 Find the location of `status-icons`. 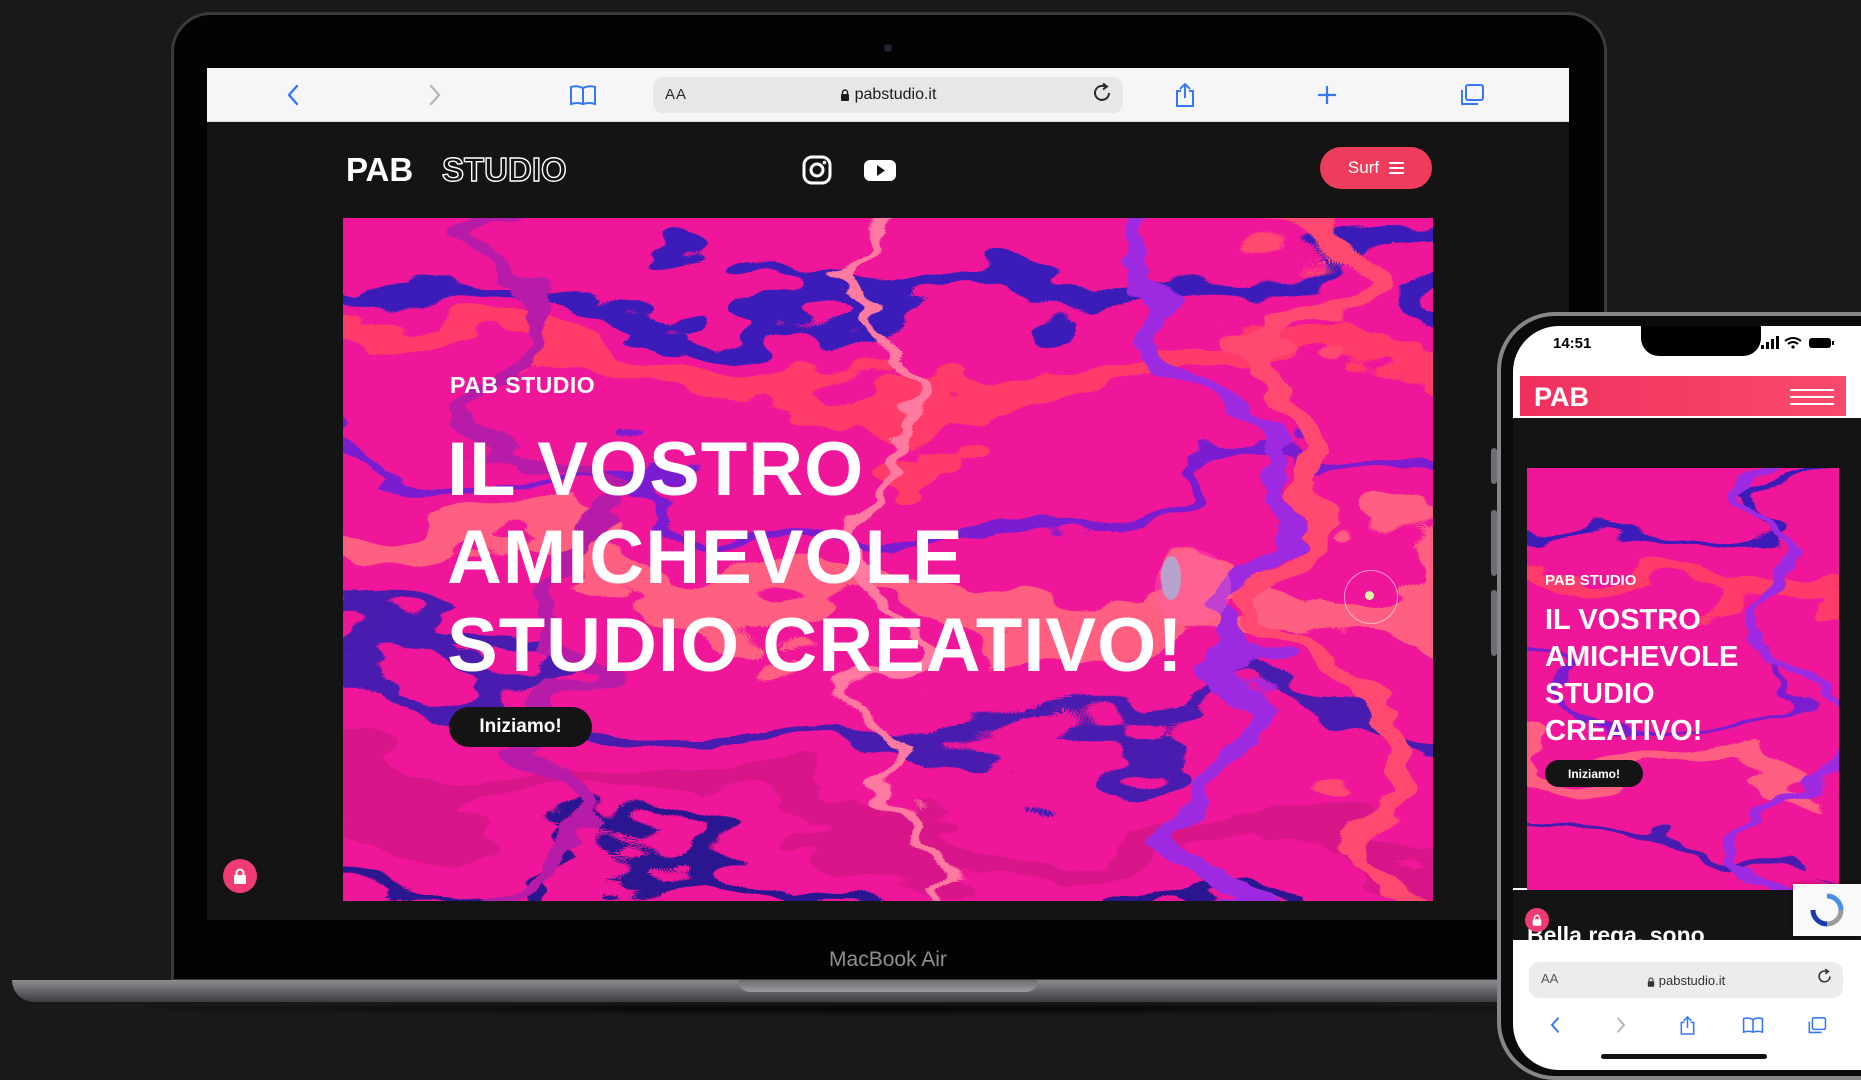

status-icons is located at coordinates (1800, 345).